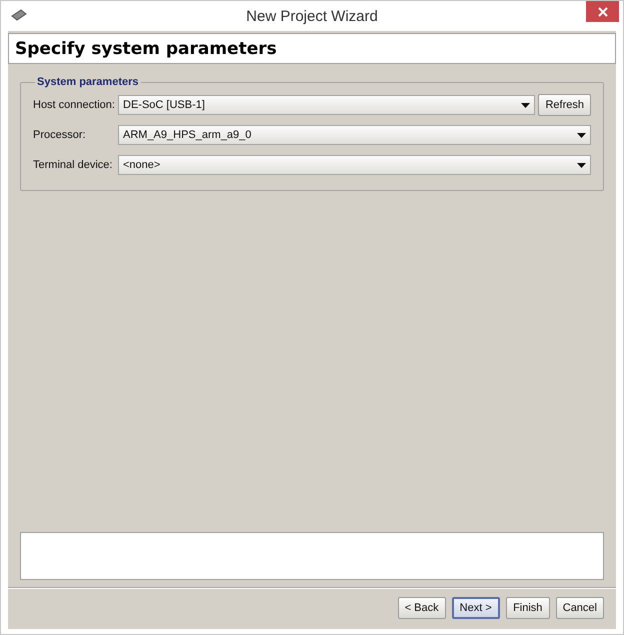 The width and height of the screenshot is (624, 635). I want to click on close-icon, so click(603, 11).